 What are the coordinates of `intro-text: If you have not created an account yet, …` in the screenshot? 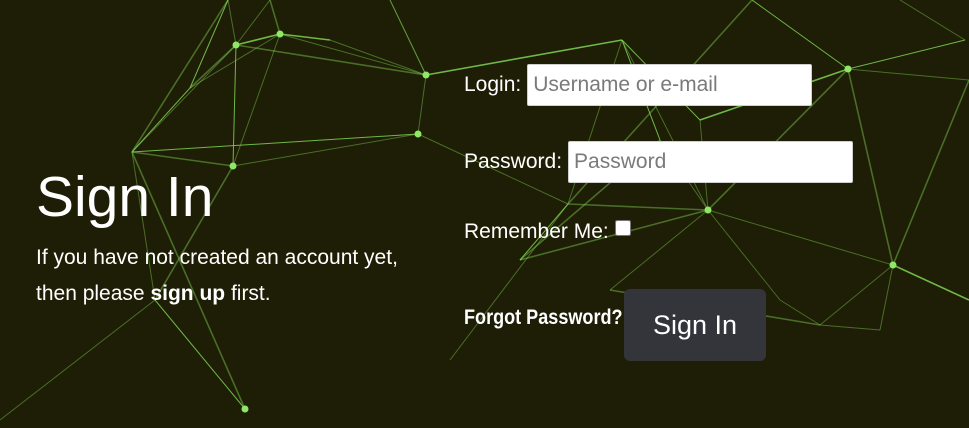 It's located at (231, 276).